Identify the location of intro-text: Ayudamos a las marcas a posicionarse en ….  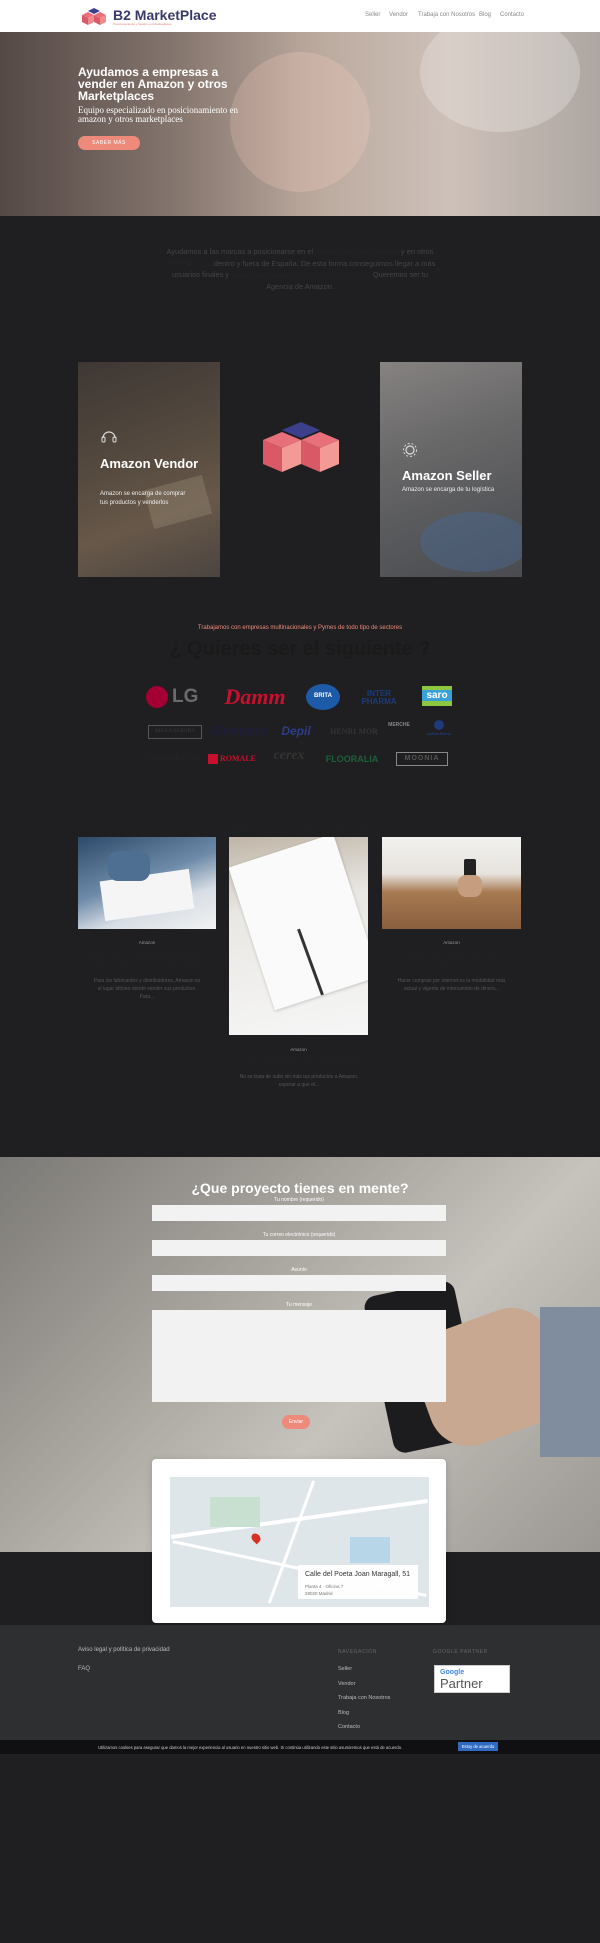
(300, 269).